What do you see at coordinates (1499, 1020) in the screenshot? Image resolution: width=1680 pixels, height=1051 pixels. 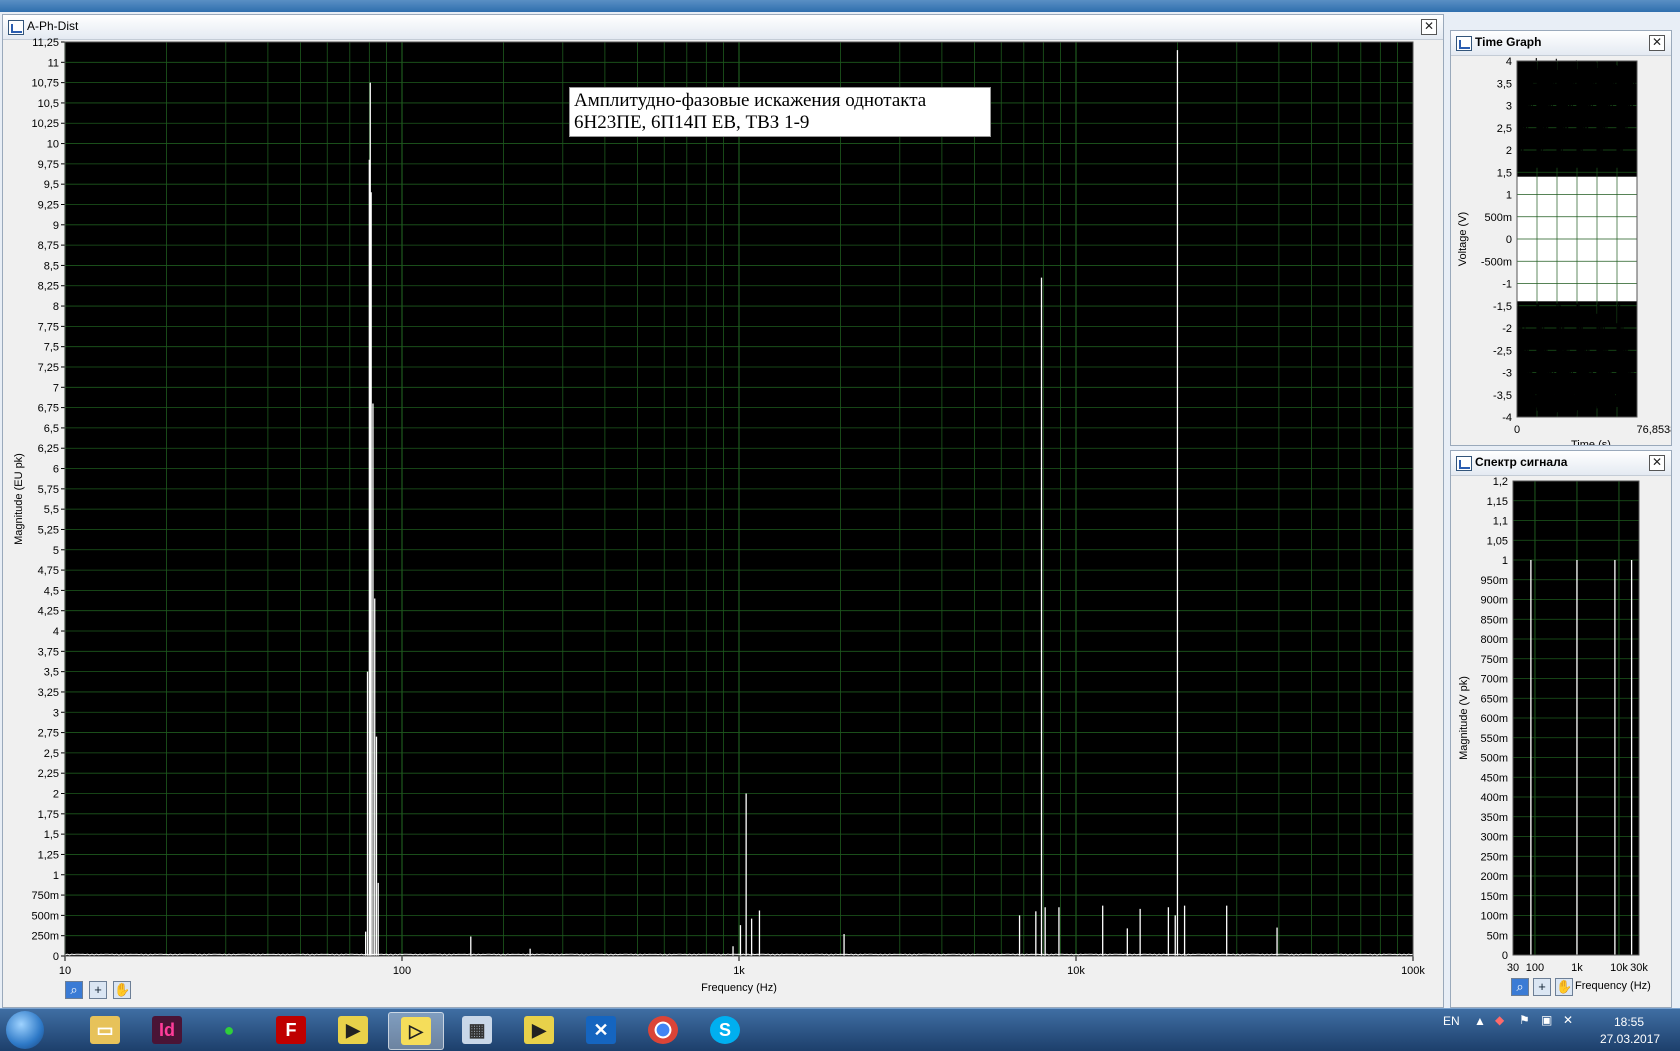 I see `tray-app-icon: ◆` at bounding box center [1499, 1020].